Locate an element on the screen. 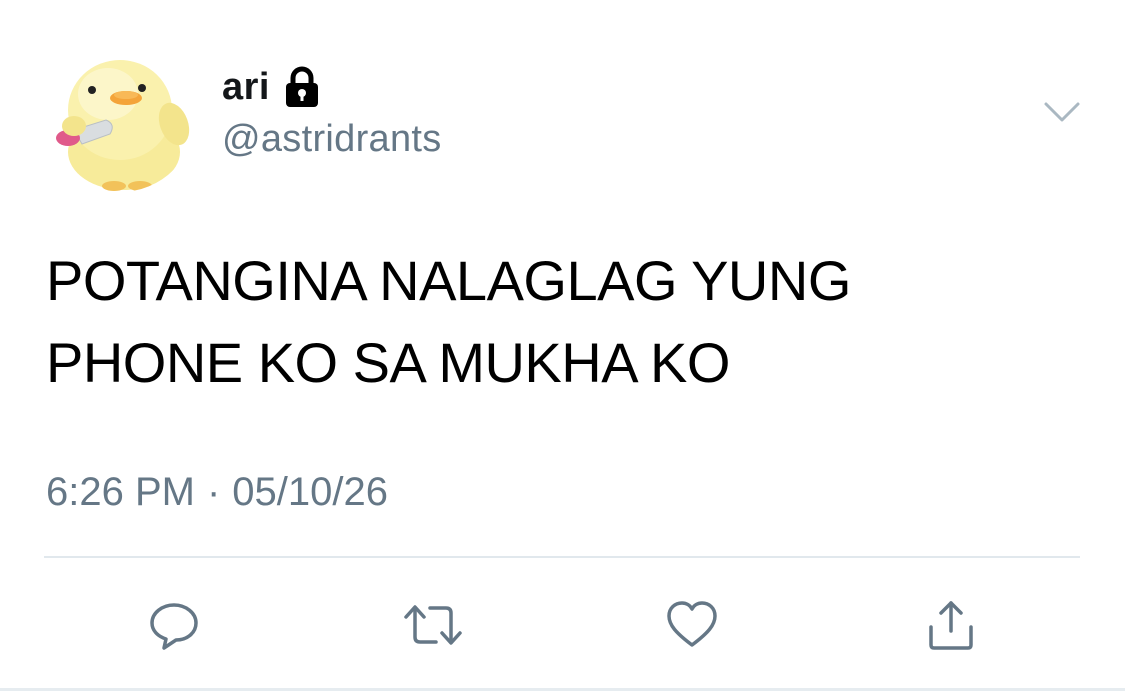 This screenshot has width=1125, height=691. lock-icon is located at coordinates (302, 87).